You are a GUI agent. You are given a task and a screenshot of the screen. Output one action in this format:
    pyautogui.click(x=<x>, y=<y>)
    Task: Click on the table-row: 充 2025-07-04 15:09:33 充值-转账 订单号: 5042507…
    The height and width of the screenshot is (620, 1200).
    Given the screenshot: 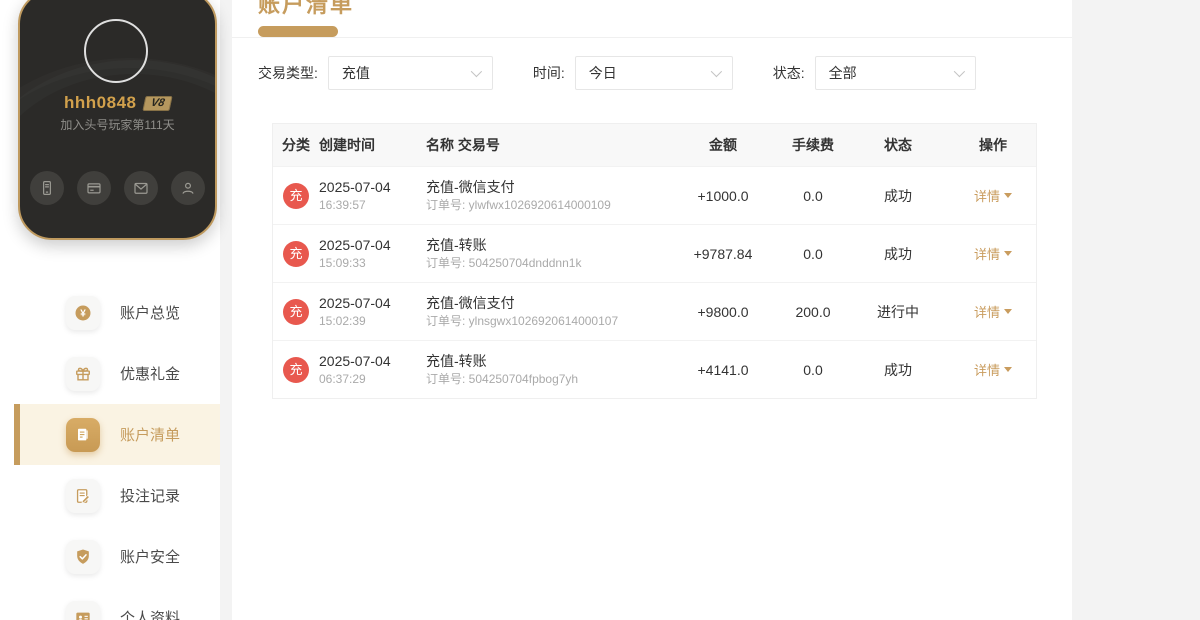 What is the action you would take?
    pyautogui.click(x=654, y=253)
    